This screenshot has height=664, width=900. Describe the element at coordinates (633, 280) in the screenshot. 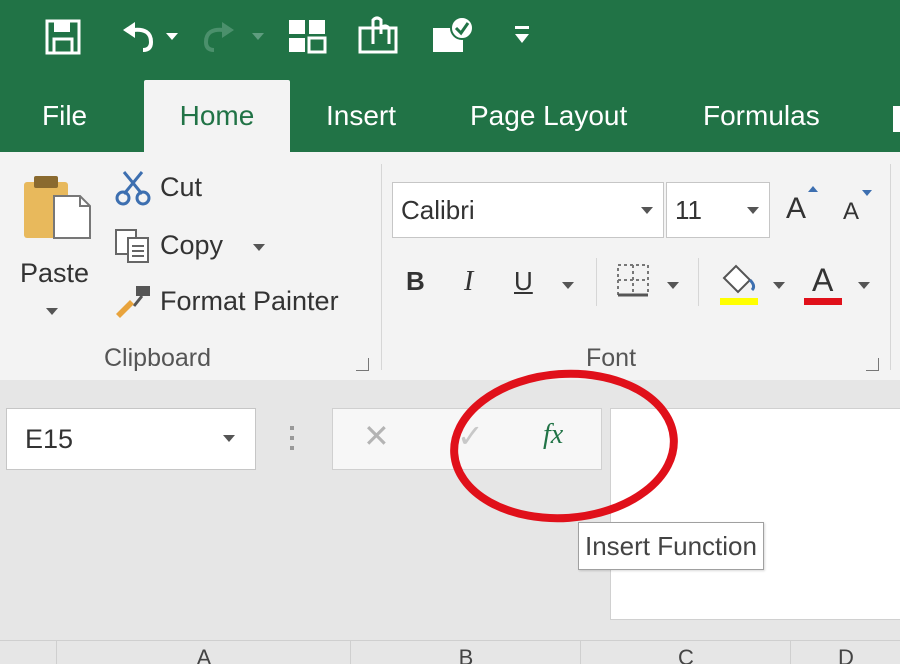

I see `borders-icon` at that location.